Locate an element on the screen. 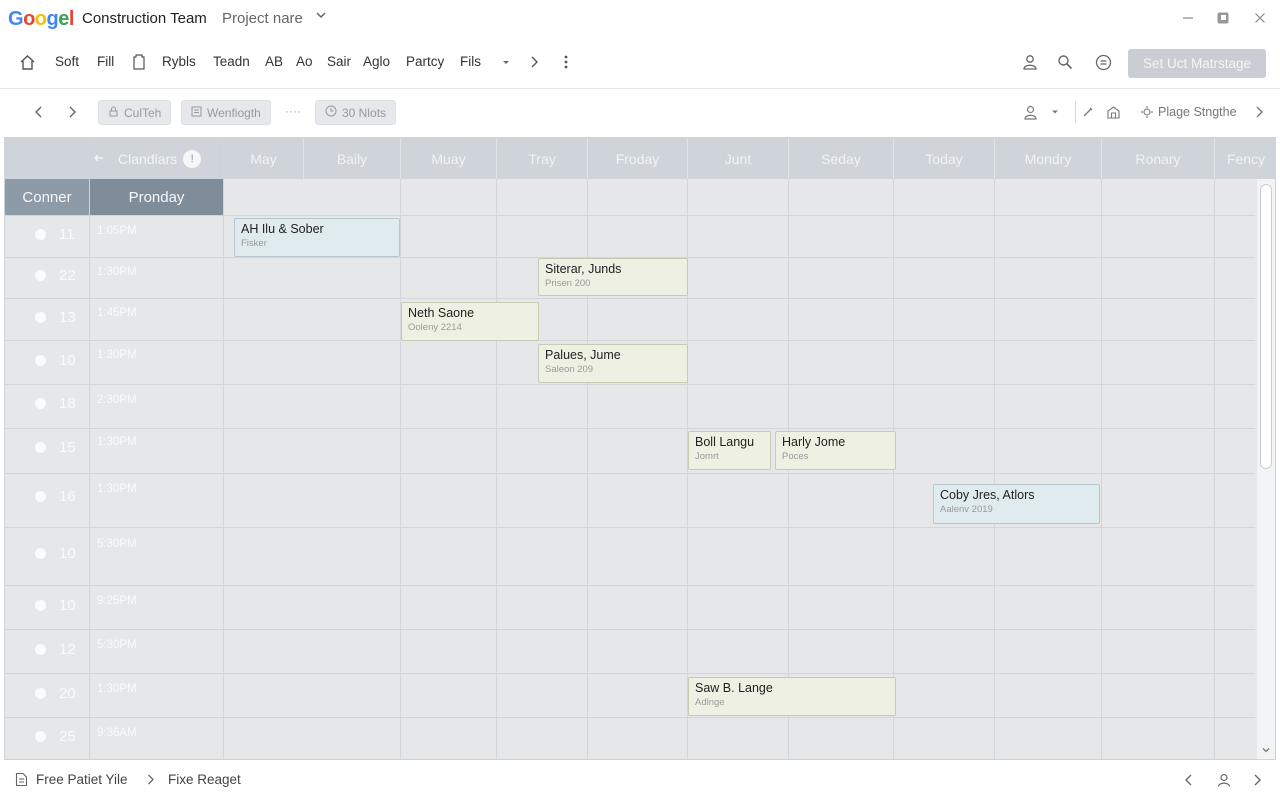  row-number: 13 is located at coordinates (67, 317).